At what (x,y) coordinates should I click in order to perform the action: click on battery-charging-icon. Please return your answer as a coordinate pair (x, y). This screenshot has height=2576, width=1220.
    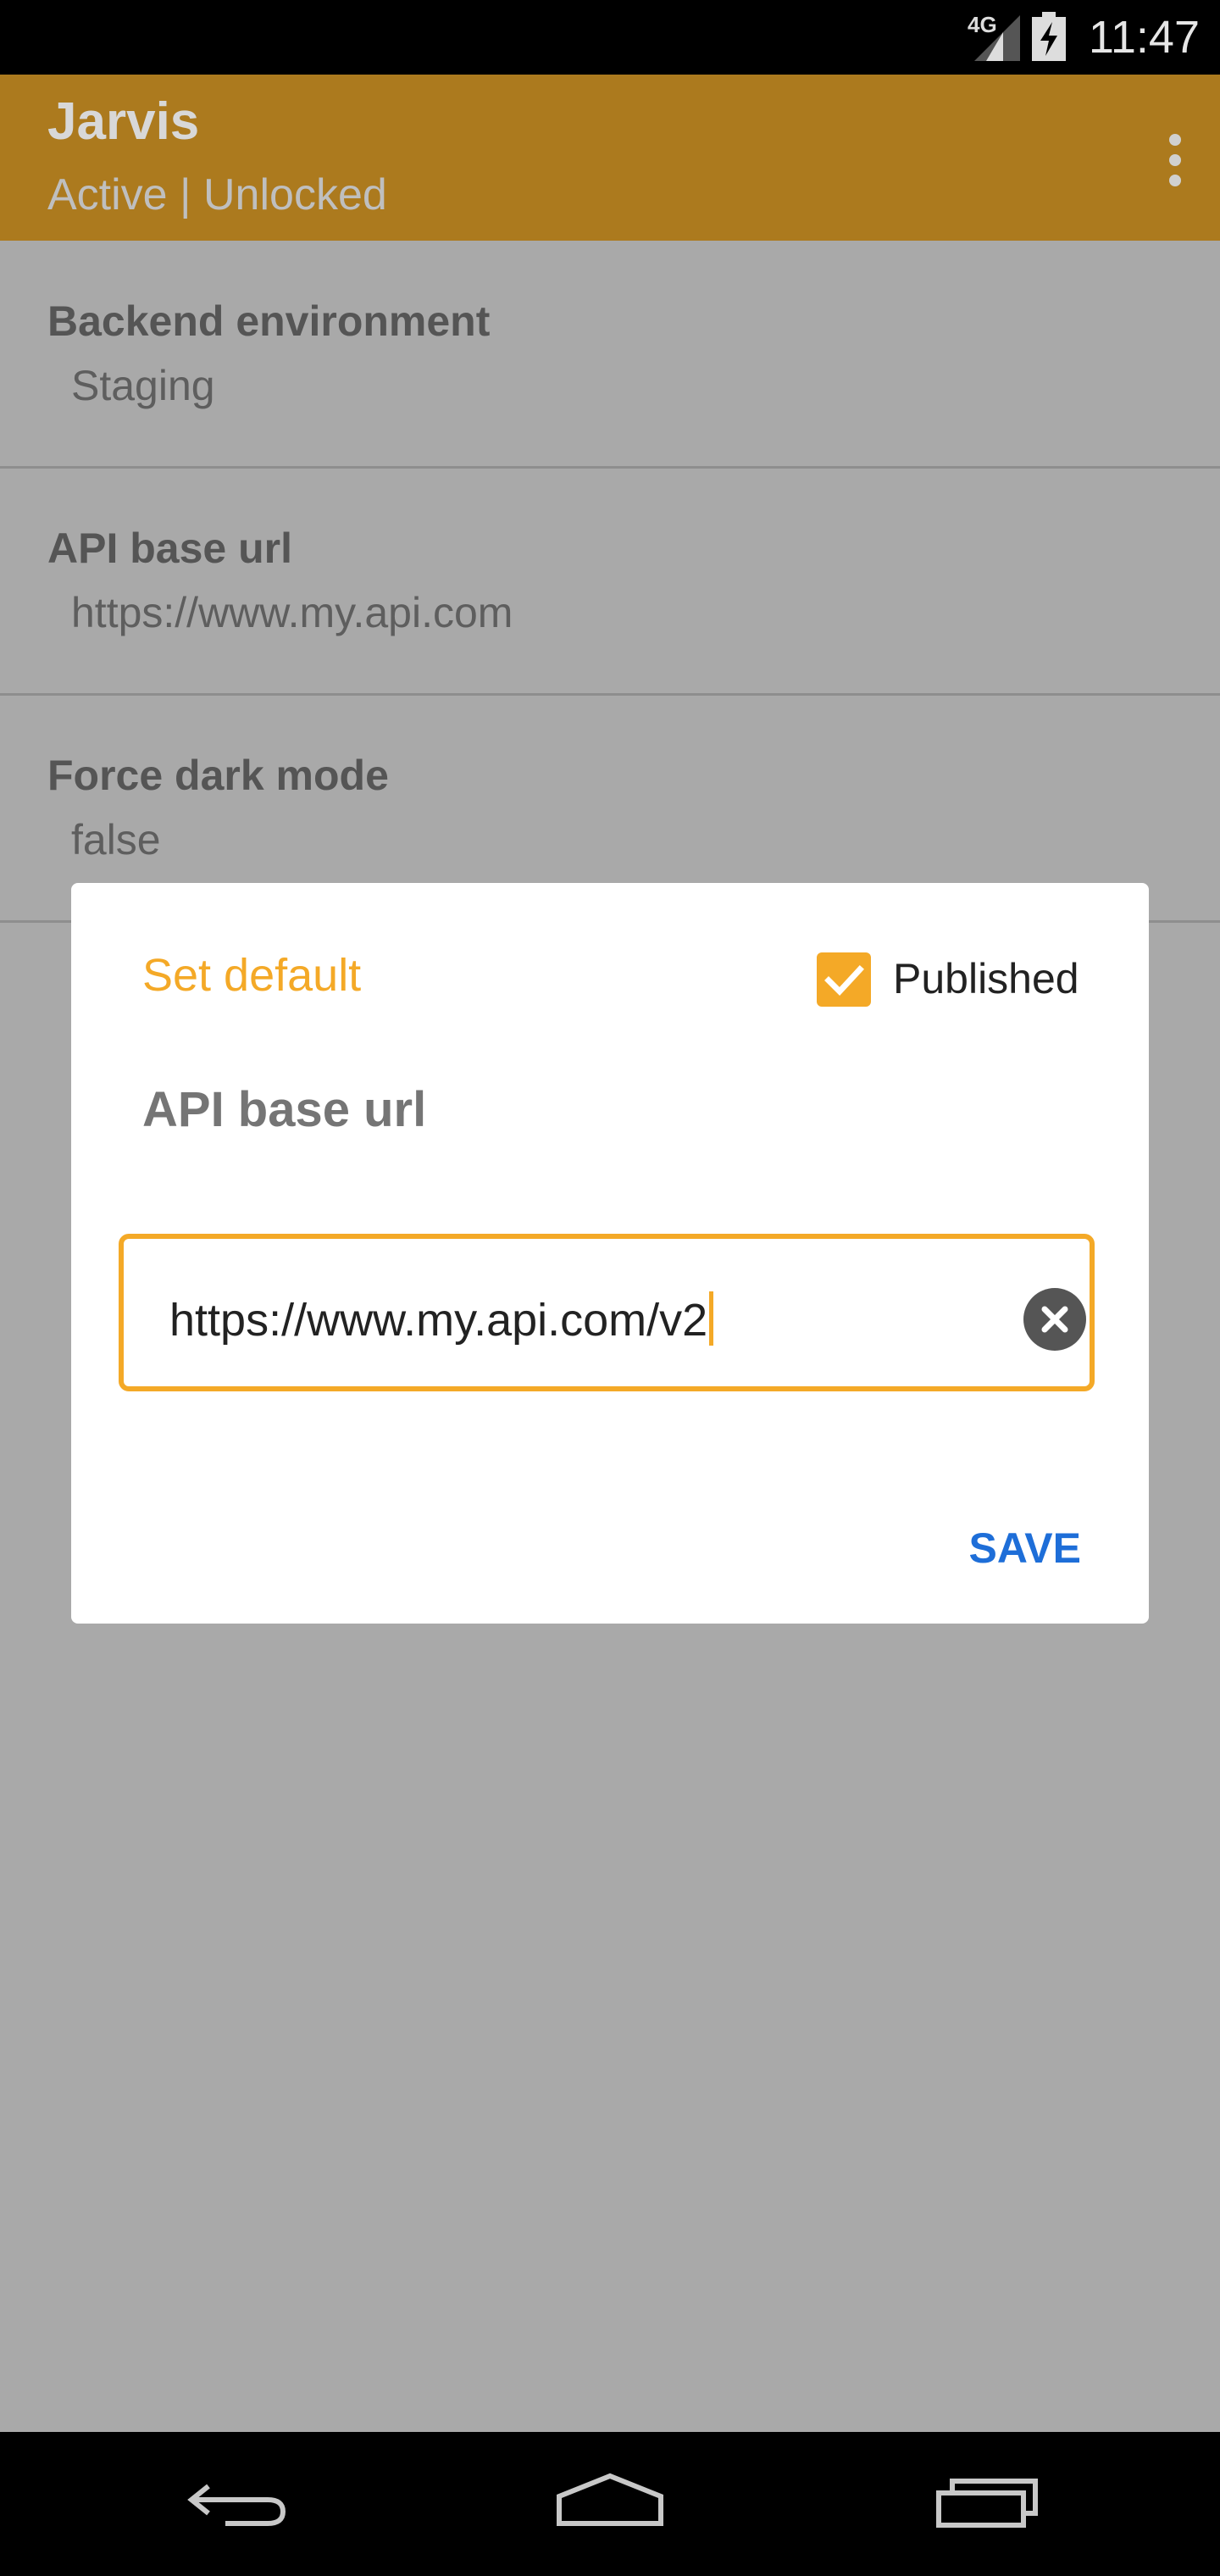
    Looking at the image, I should click on (1049, 36).